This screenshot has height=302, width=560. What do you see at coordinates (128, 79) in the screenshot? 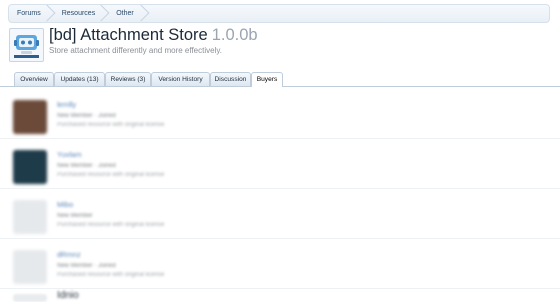
I see `tab-reviews: Reviews (3)` at bounding box center [128, 79].